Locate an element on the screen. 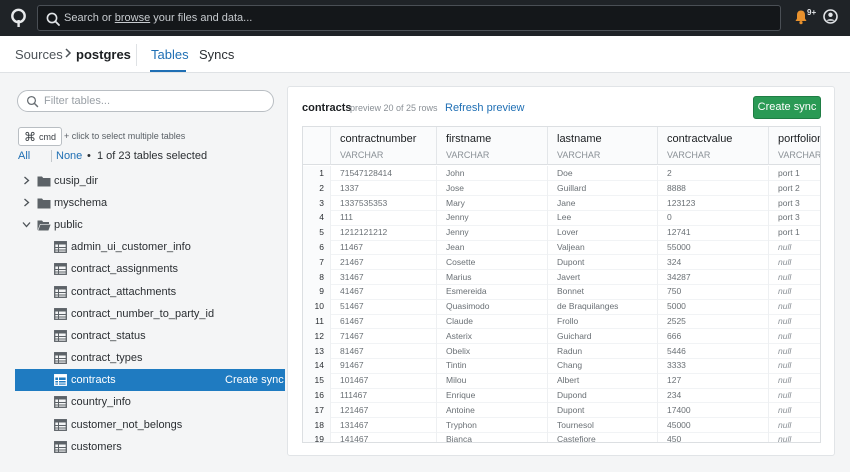 This screenshot has width=850, height=472. select-all-link: All is located at coordinates (24, 156).